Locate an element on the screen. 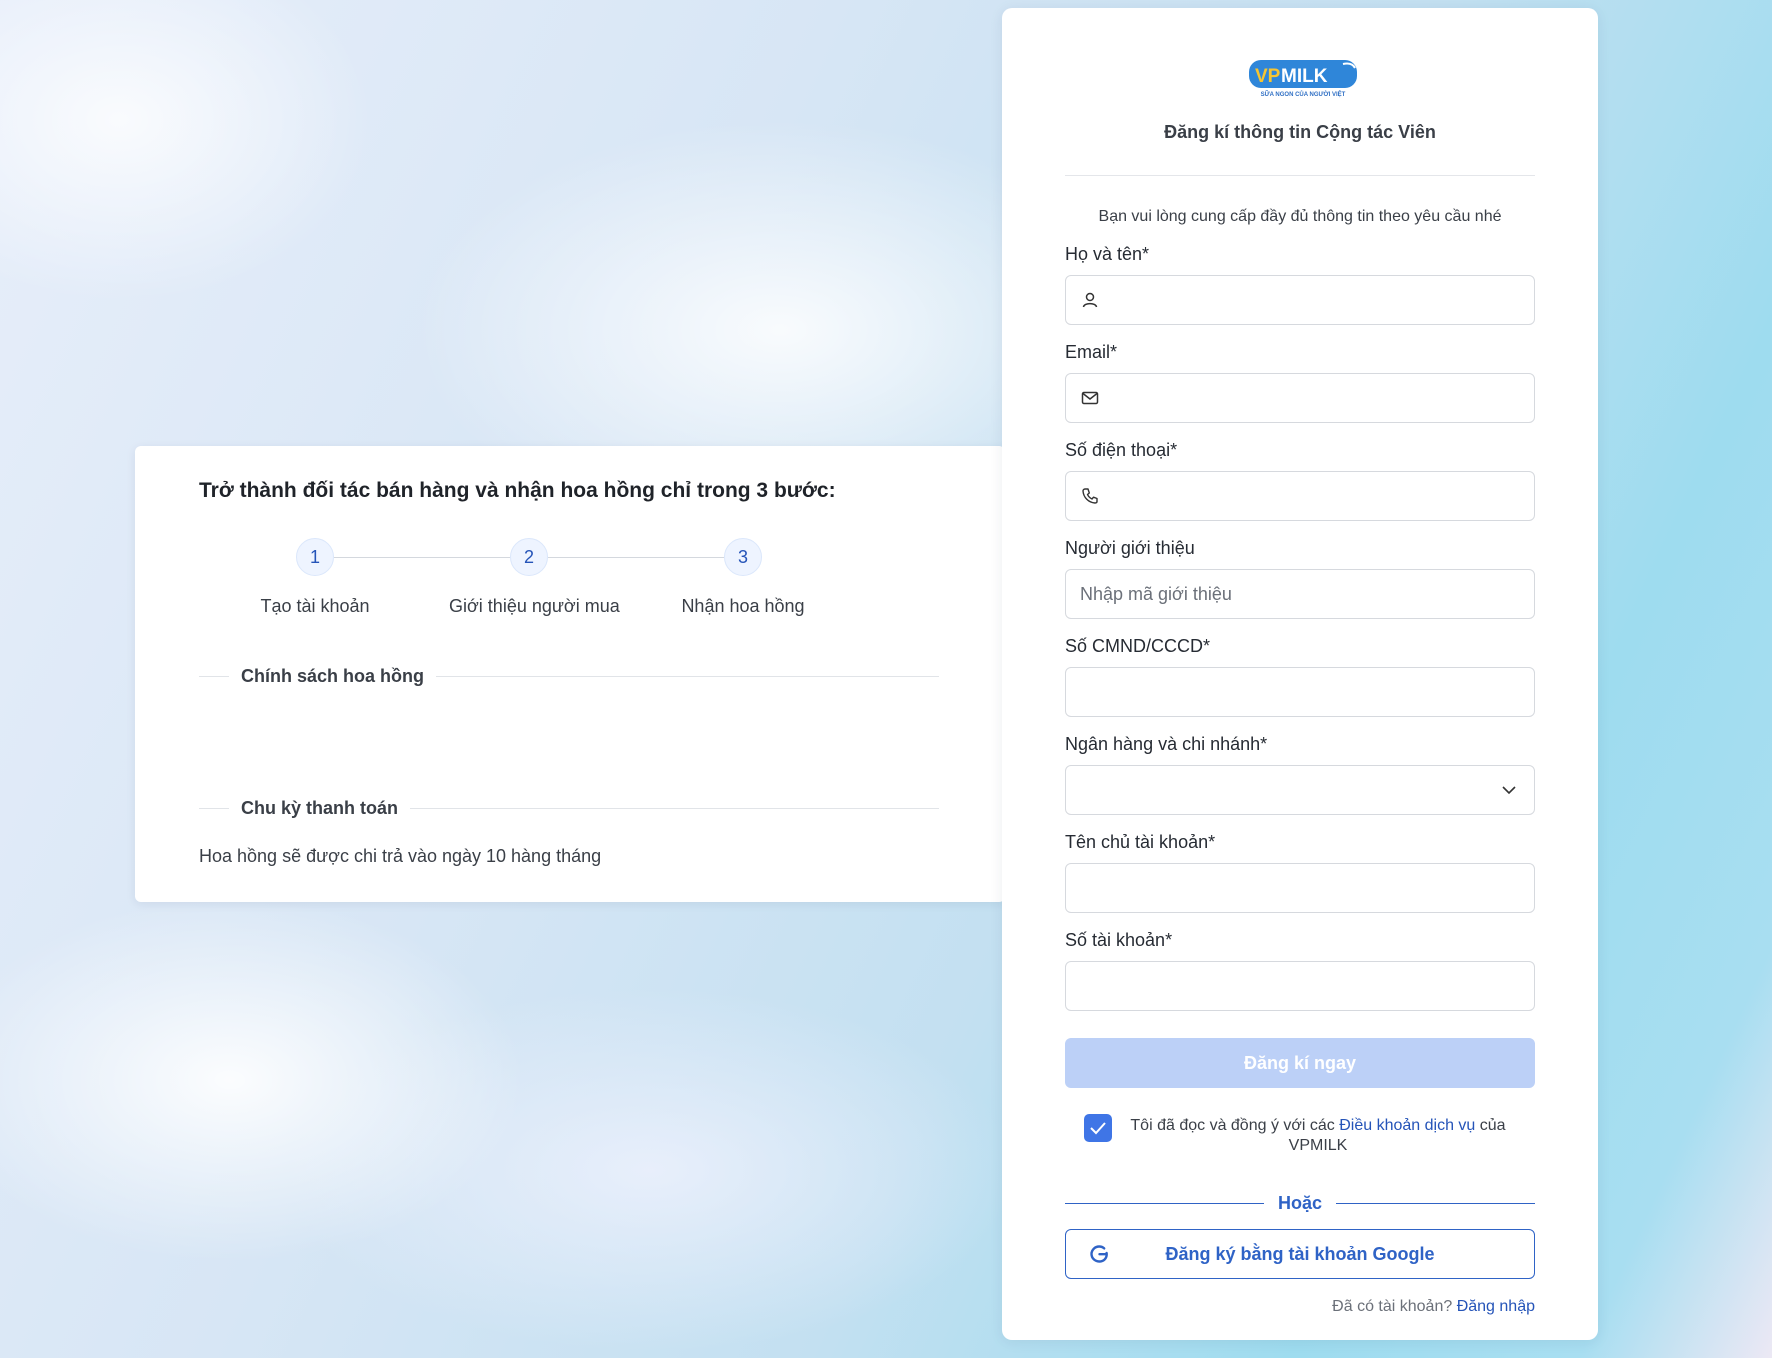  referrer-label: Người giới thiệu is located at coordinates (1130, 548).